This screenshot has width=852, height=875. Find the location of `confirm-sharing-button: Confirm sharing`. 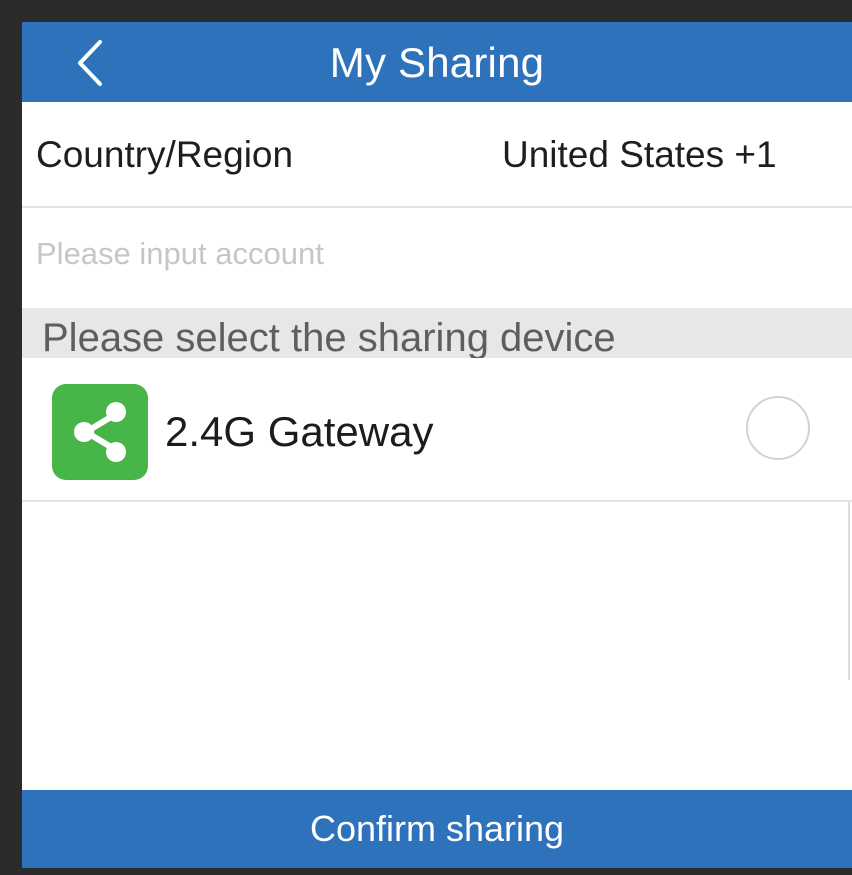

confirm-sharing-button: Confirm sharing is located at coordinates (437, 829).